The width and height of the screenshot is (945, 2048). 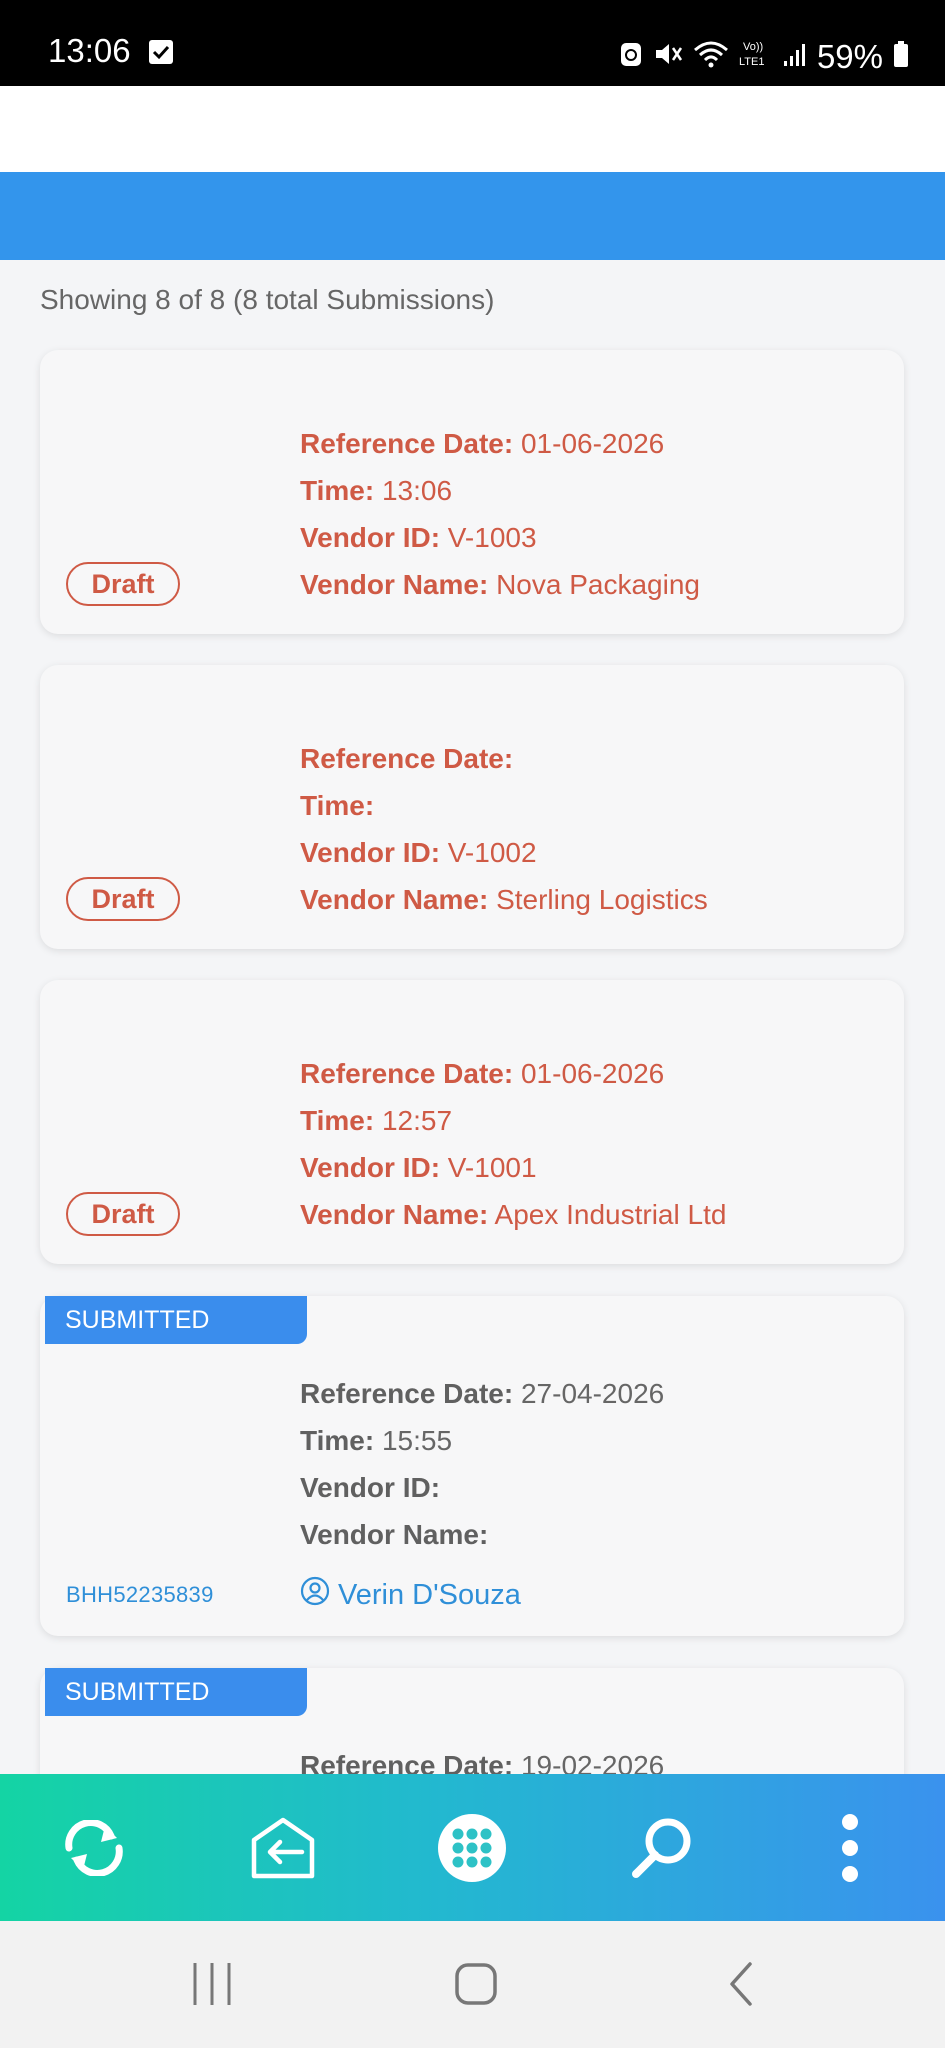 What do you see at coordinates (472, 43) in the screenshot?
I see `status-bar: 13:06 Vo)) LTE1 59%` at bounding box center [472, 43].